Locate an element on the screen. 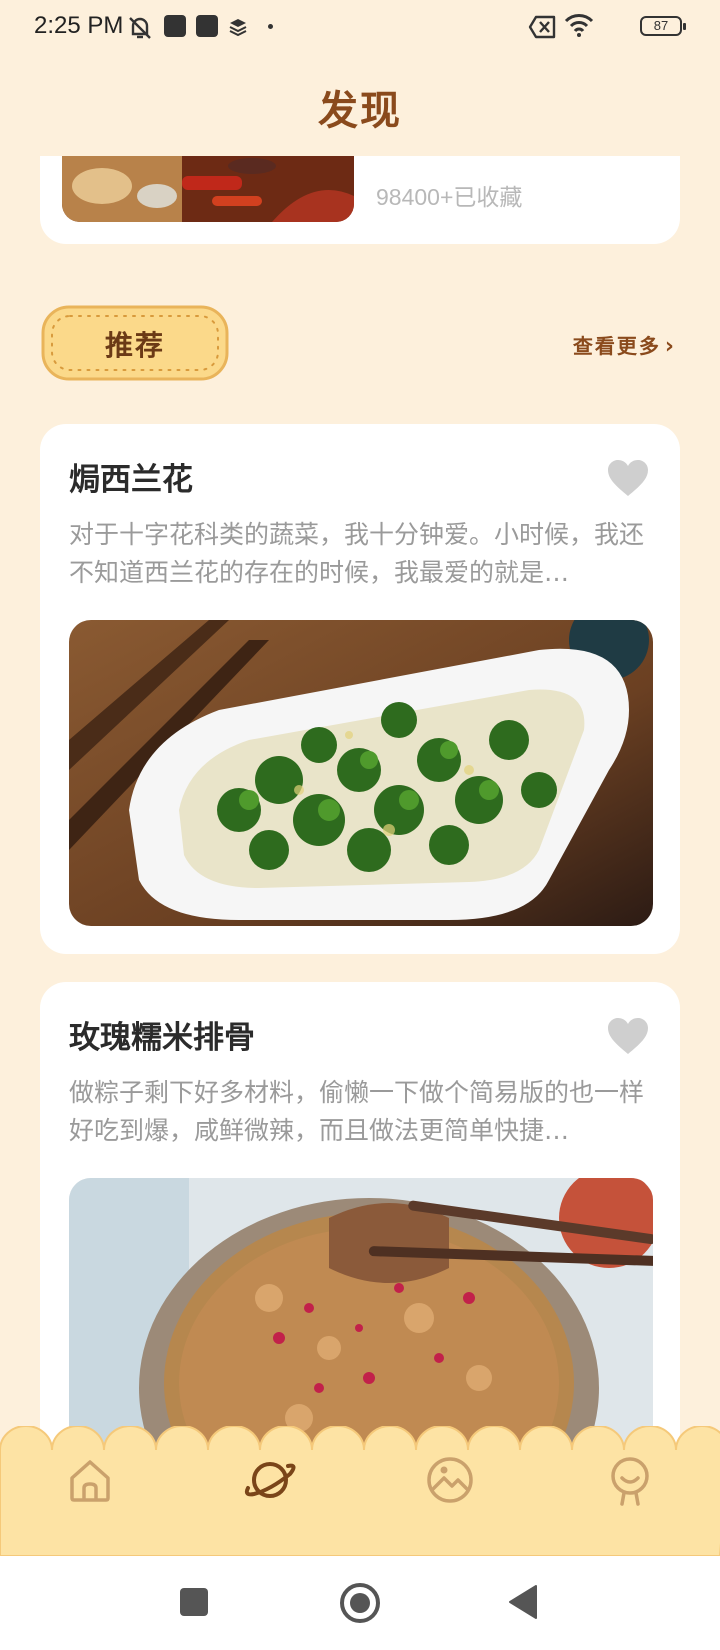  featured-image is located at coordinates (208, 189).